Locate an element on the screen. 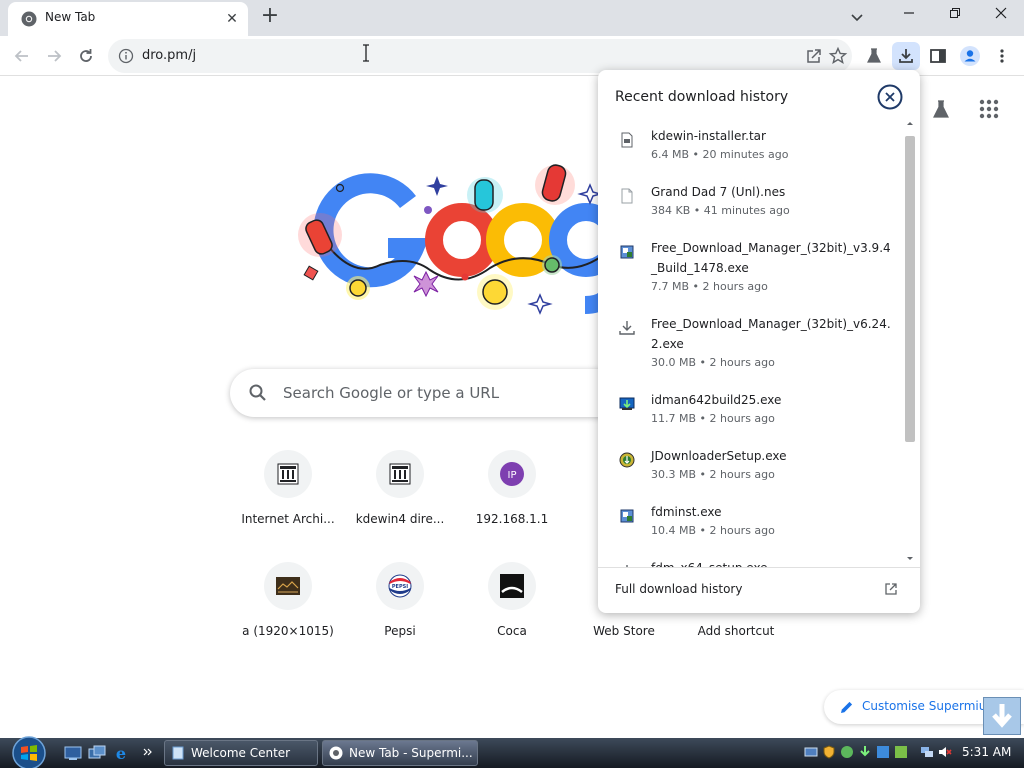 The height and width of the screenshot is (768, 1024). tray-security-shield-icon is located at coordinates (829, 752).